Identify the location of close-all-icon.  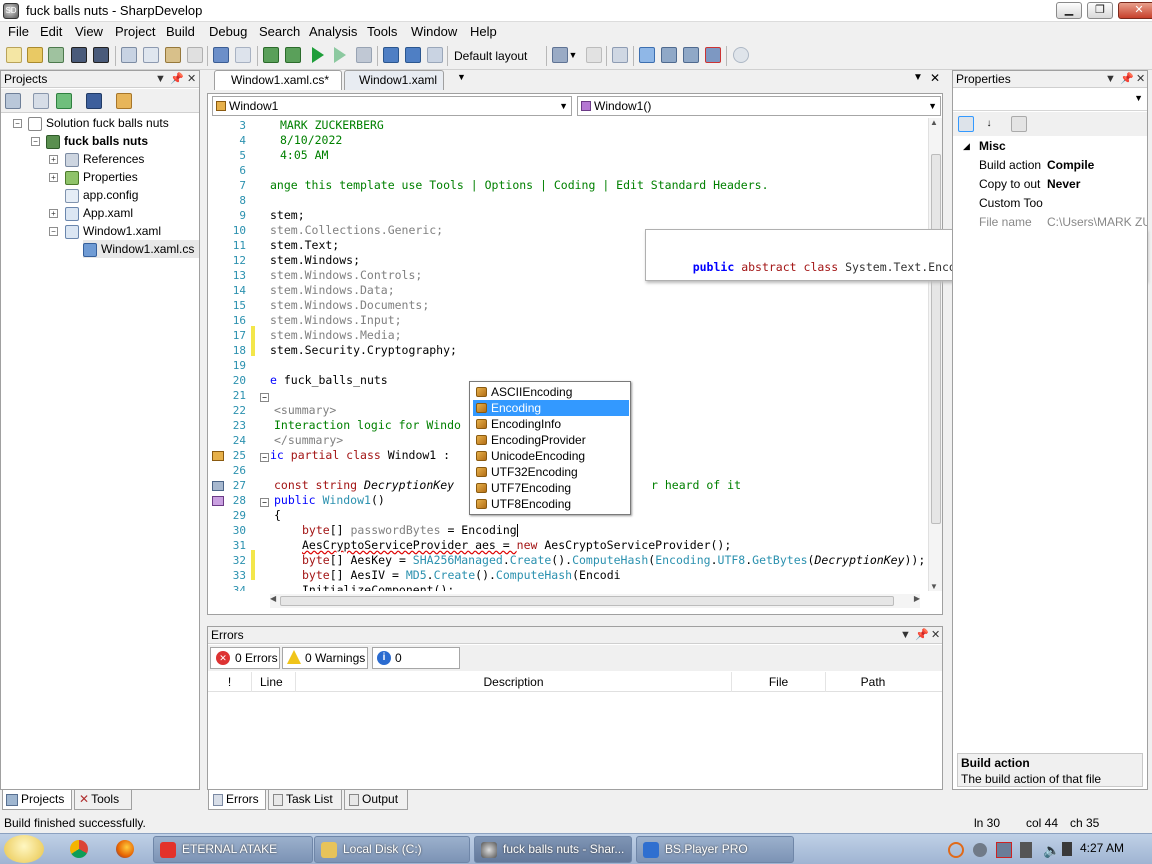
(713, 55).